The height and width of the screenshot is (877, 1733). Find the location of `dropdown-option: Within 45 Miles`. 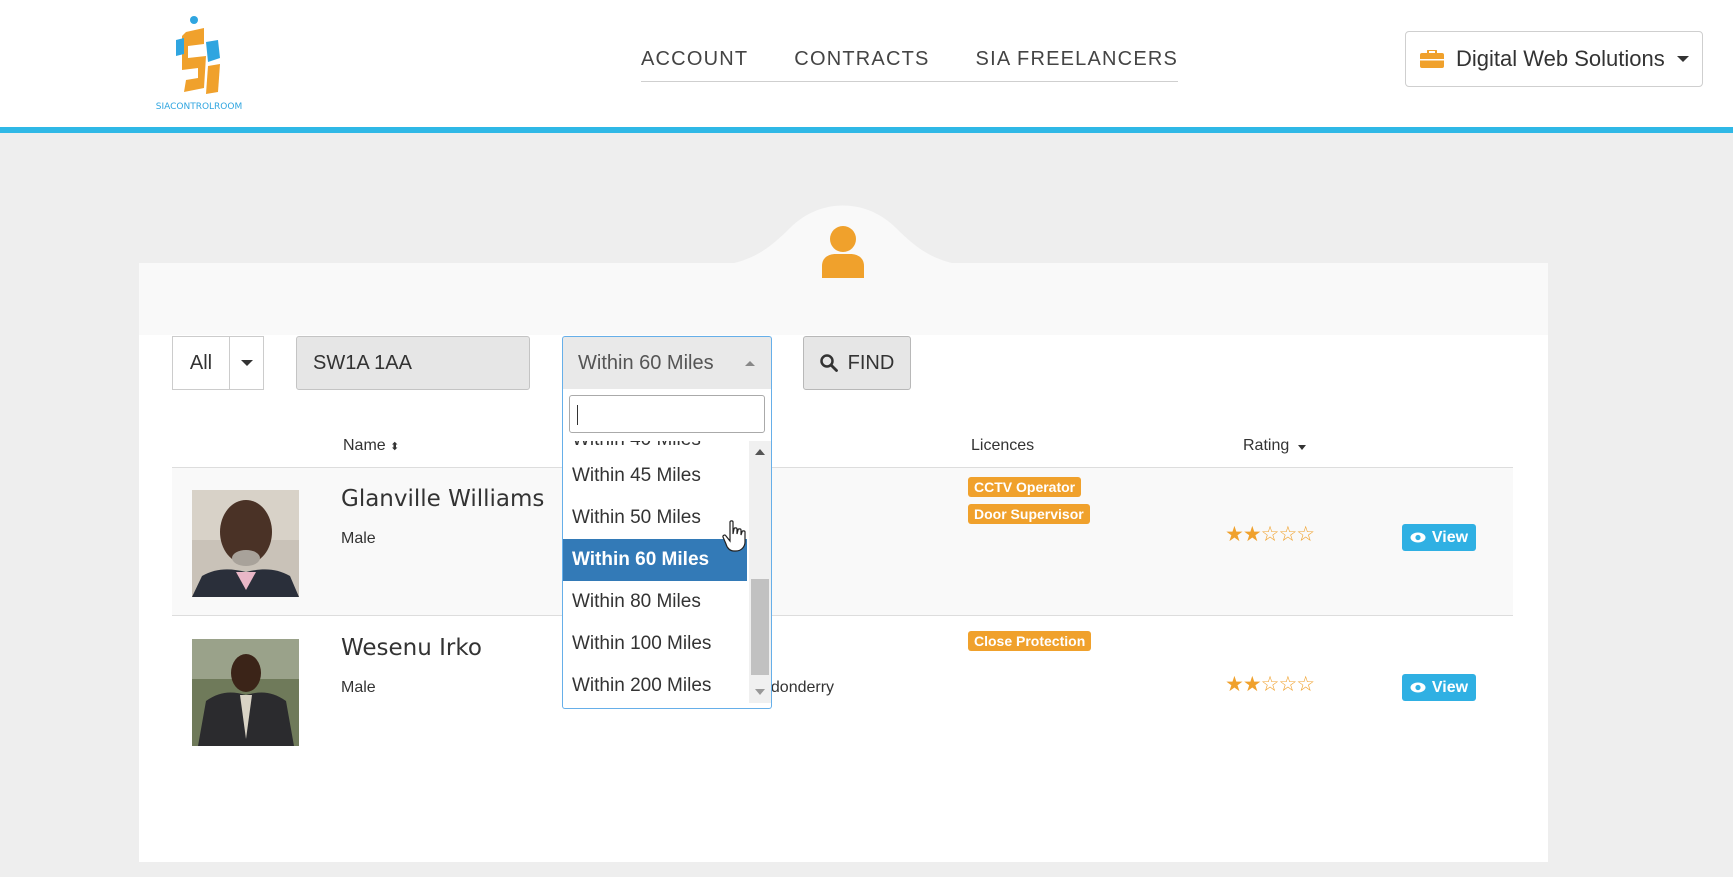

dropdown-option: Within 45 Miles is located at coordinates (655, 476).